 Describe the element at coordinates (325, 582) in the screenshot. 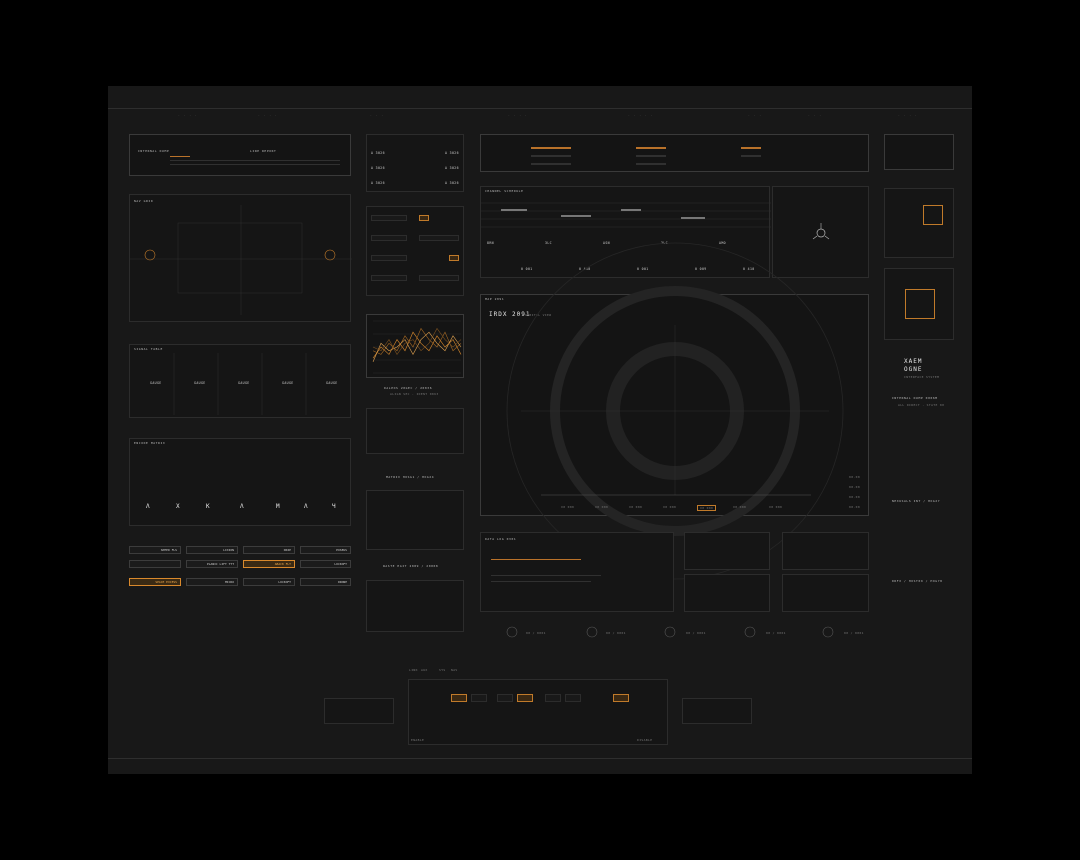

I see `toggle-button: DRONE` at that location.